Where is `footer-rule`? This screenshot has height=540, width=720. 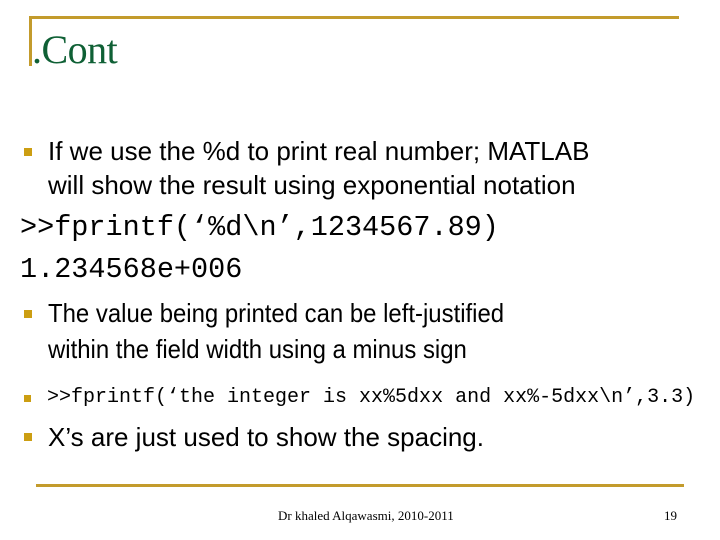 footer-rule is located at coordinates (360, 485).